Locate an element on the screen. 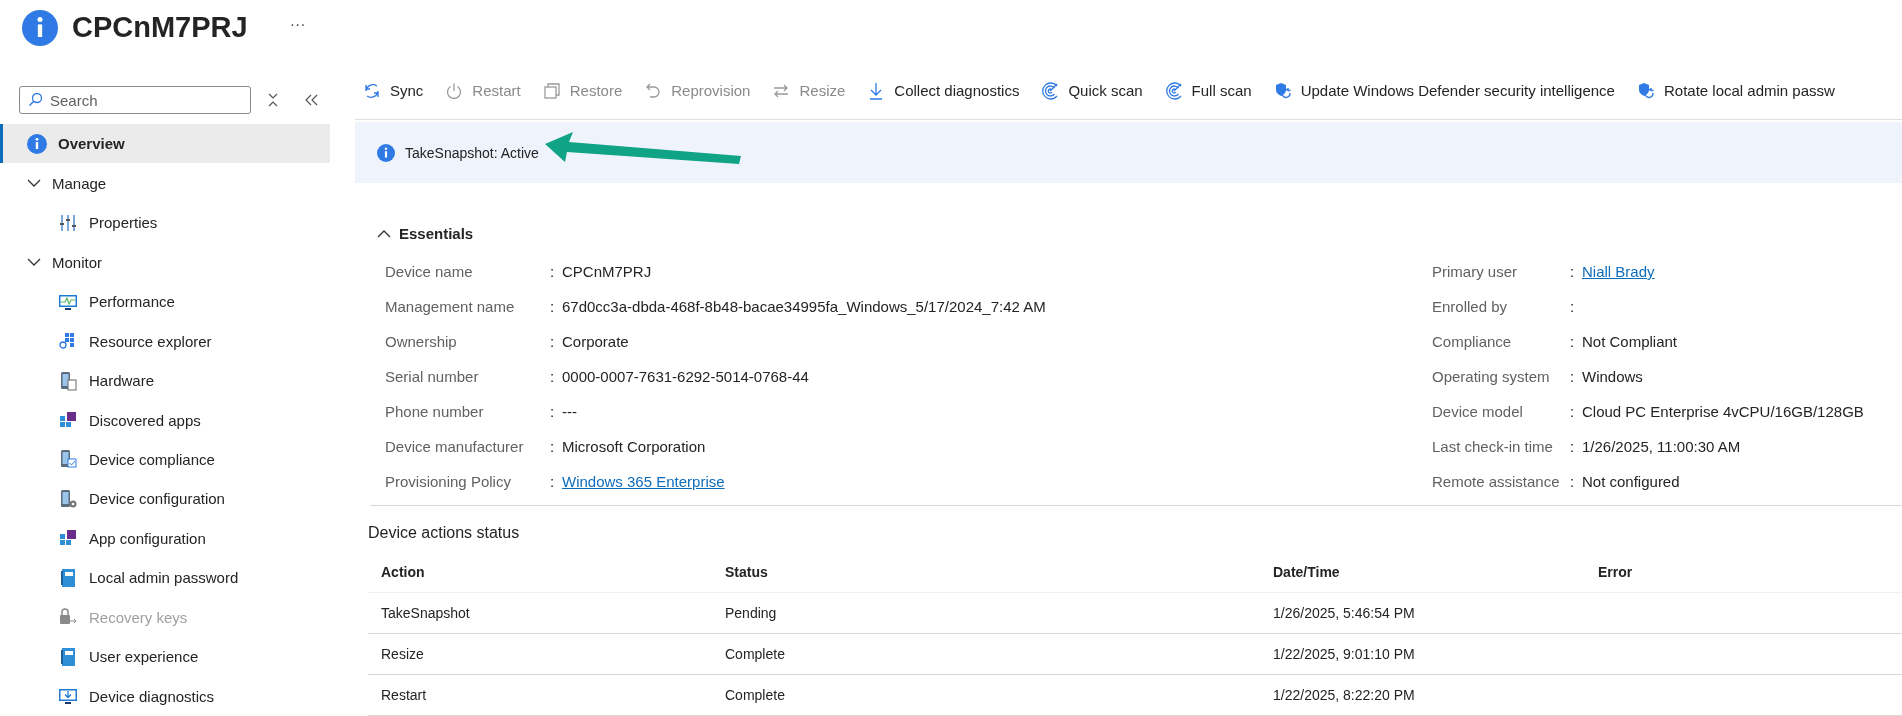 Image resolution: width=1902 pixels, height=716 pixels. field-label: Device name is located at coordinates (429, 271).